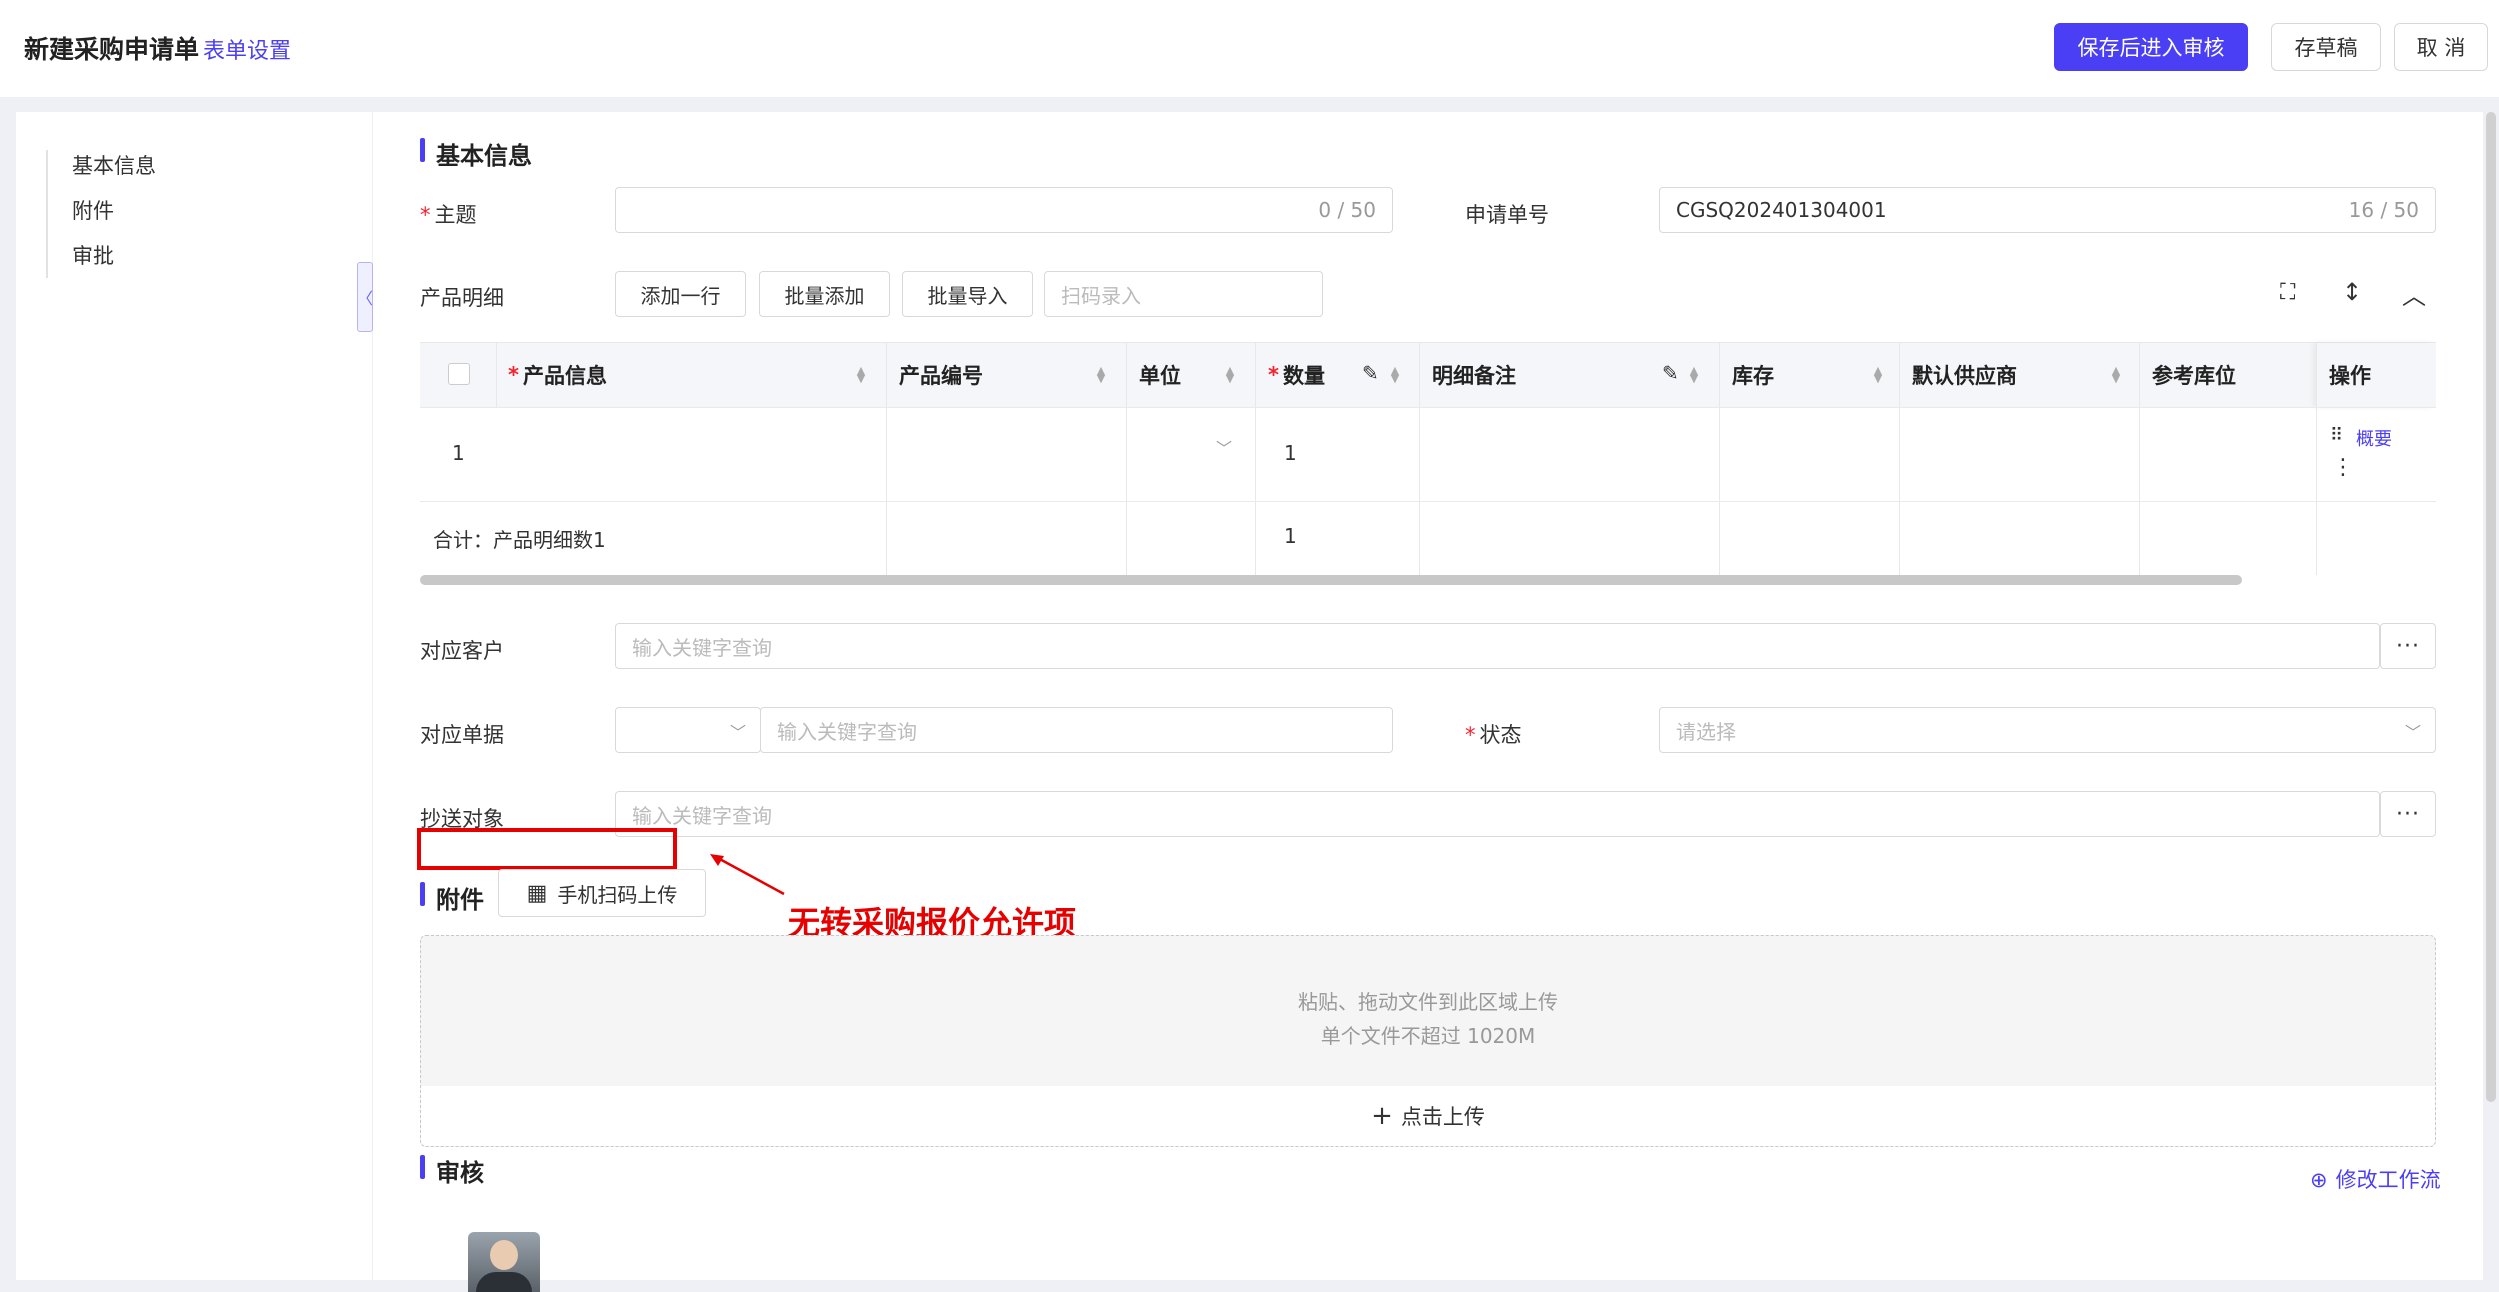 Image resolution: width=2499 pixels, height=1292 pixels. Describe the element at coordinates (1428, 1036) in the screenshot. I see `dropzone-size-limit: 单个文件不超过 1020M` at that location.